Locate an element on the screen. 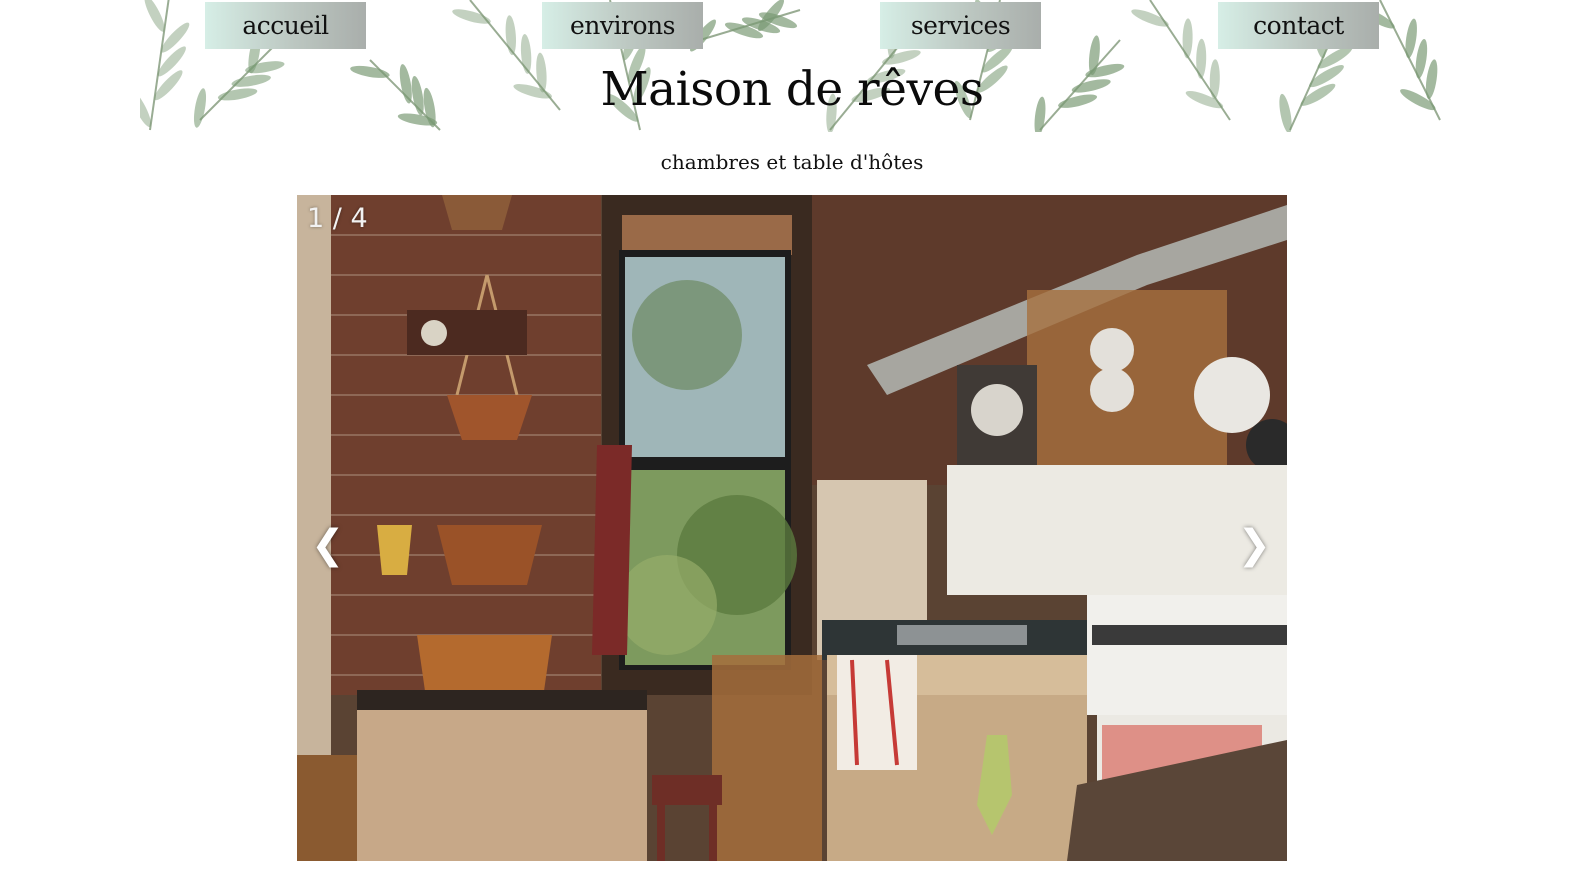 This screenshot has width=1584, height=873. nav-services-button: services is located at coordinates (960, 25).